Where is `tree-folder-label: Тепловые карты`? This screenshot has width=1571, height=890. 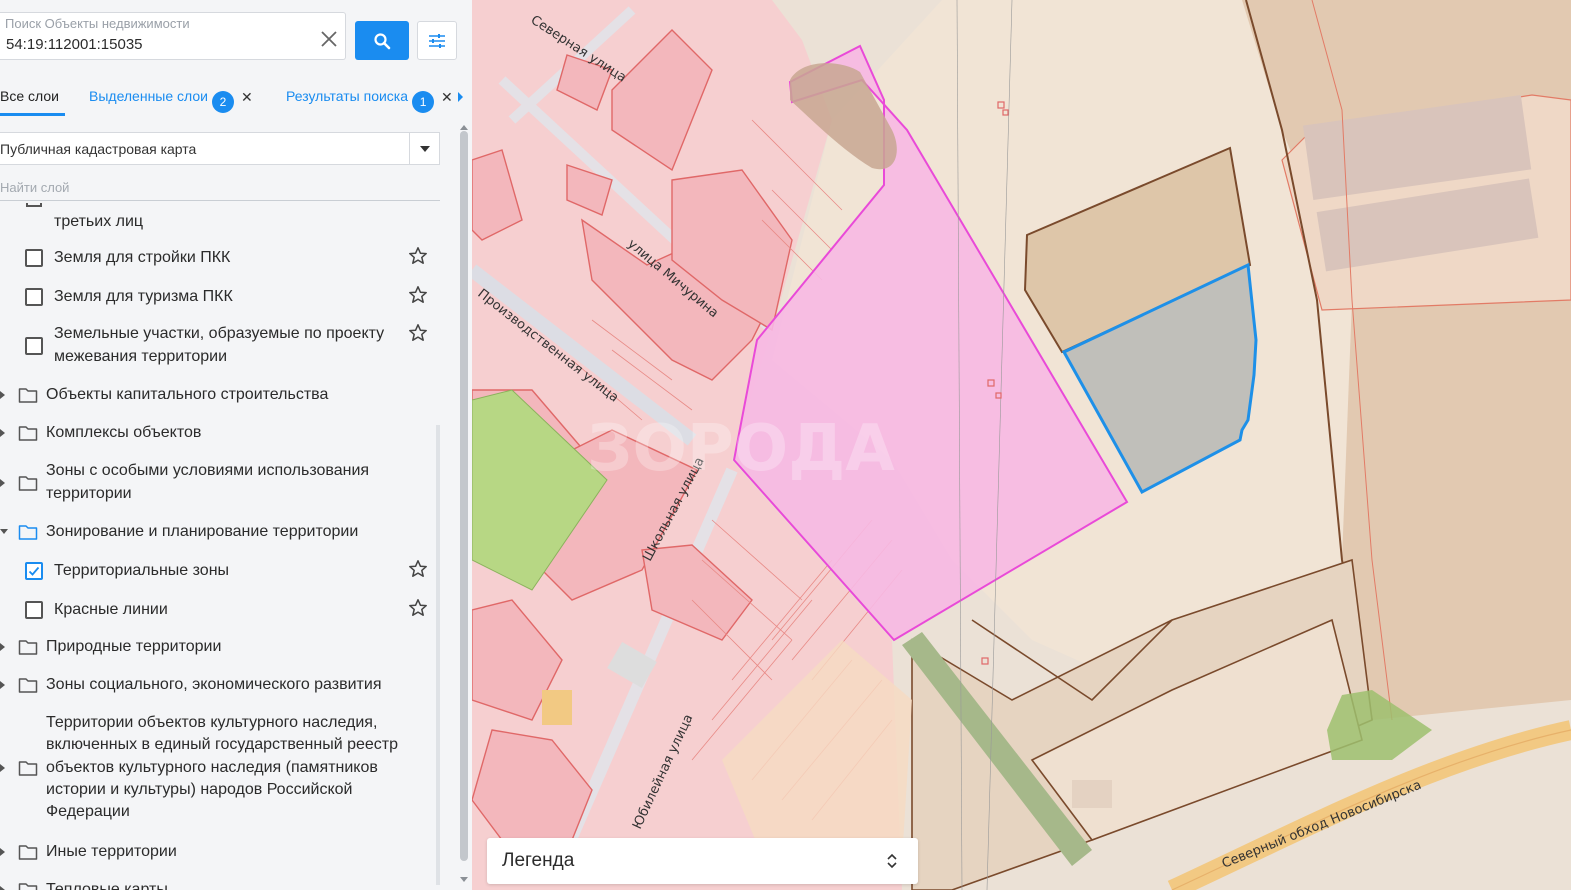 tree-folder-label: Тепловые карты is located at coordinates (107, 885).